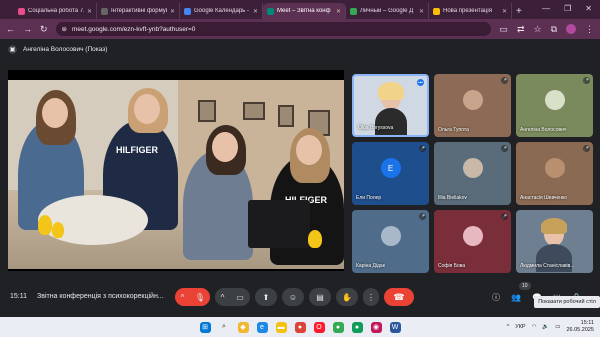 The width and height of the screenshot is (600, 337). I want to click on edge-icon: e, so click(262, 327).